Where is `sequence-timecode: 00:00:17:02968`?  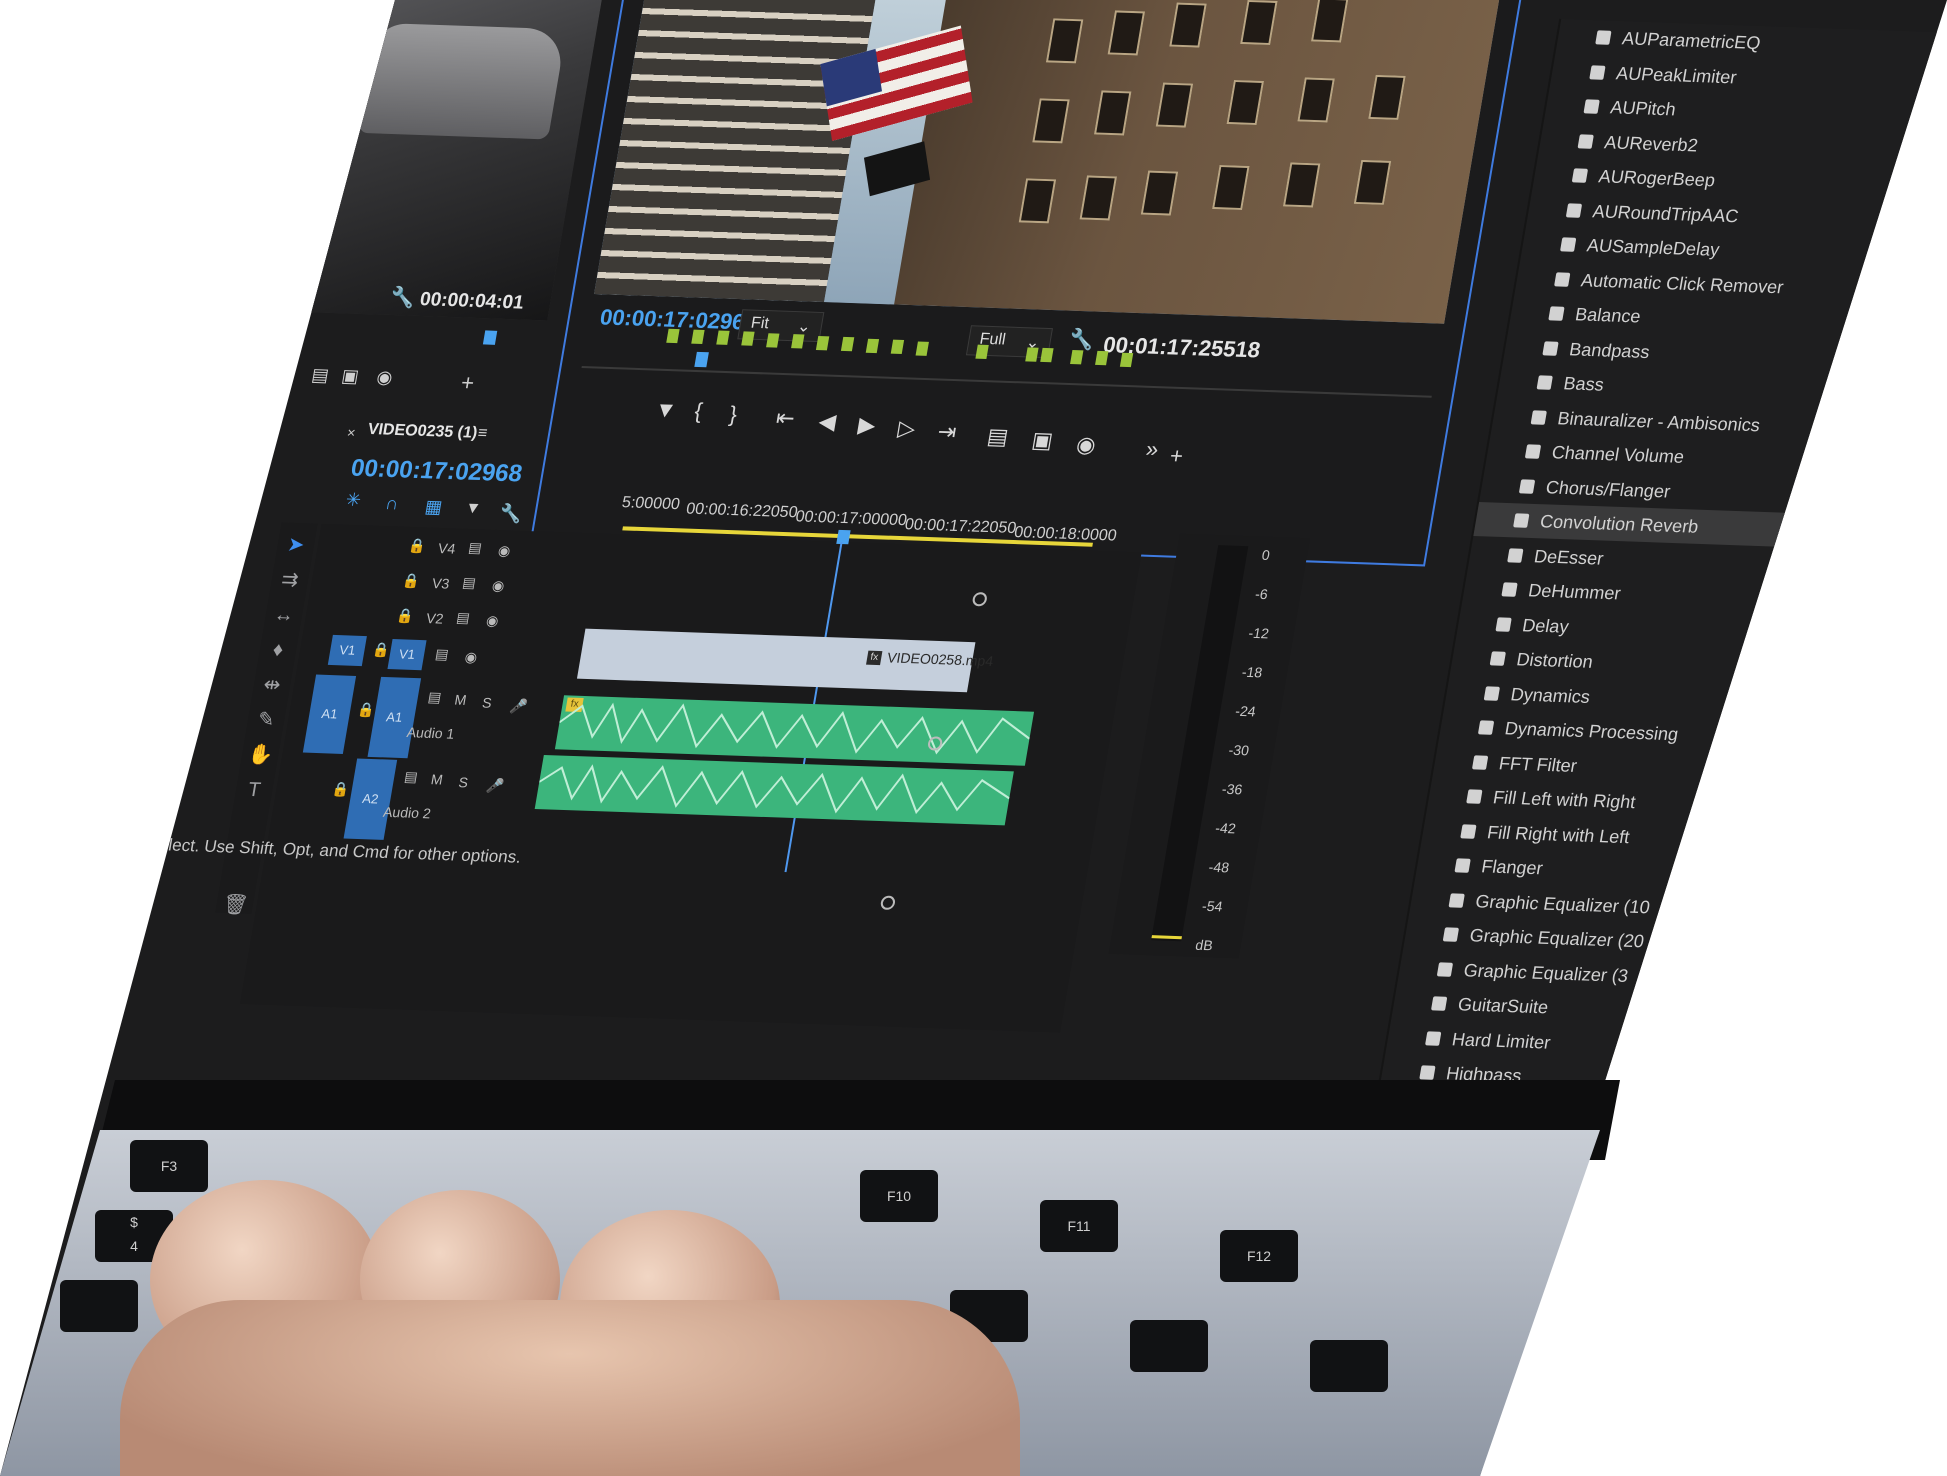 sequence-timecode: 00:00:17:02968 is located at coordinates (436, 472).